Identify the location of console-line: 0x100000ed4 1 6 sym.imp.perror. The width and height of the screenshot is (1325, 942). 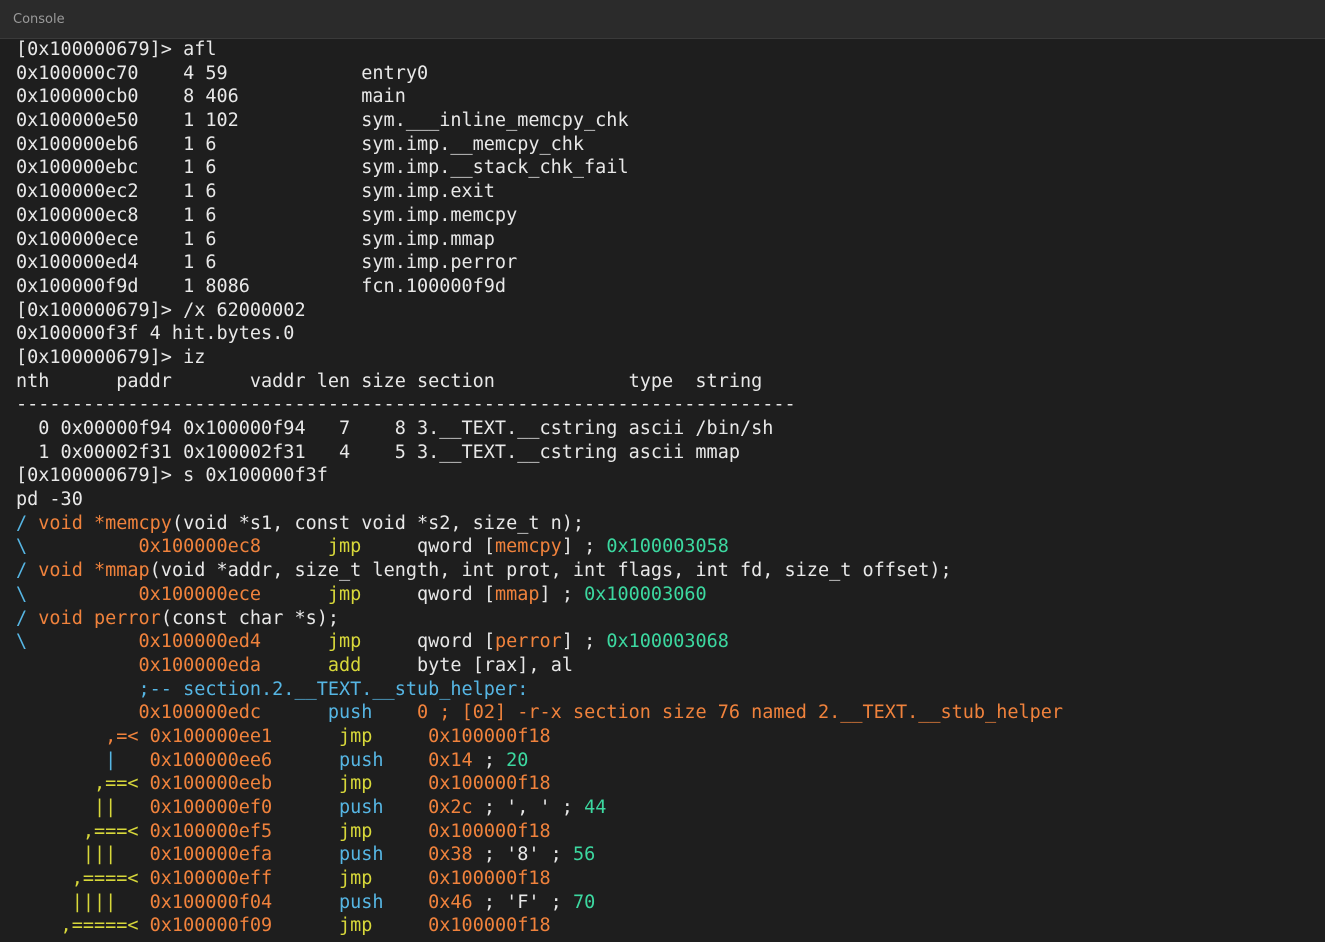
(670, 263).